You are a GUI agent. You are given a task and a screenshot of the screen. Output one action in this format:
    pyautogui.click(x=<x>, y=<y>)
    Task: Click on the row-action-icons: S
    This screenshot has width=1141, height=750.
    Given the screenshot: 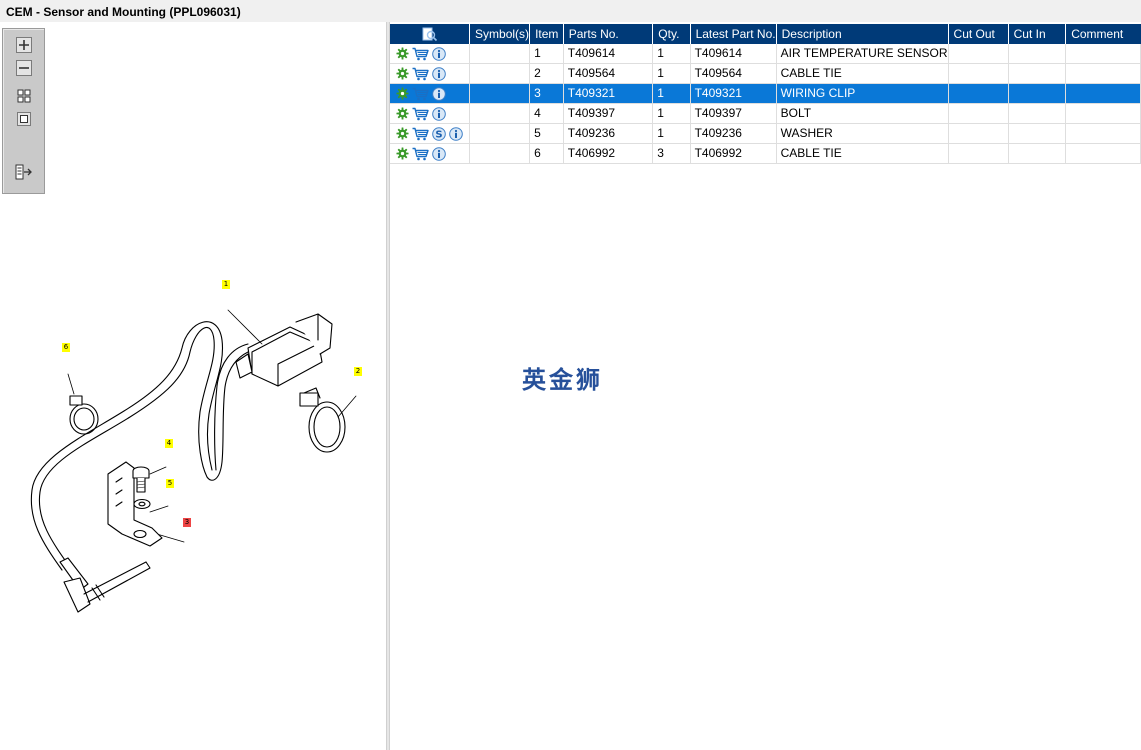 What is the action you would take?
    pyautogui.click(x=430, y=133)
    